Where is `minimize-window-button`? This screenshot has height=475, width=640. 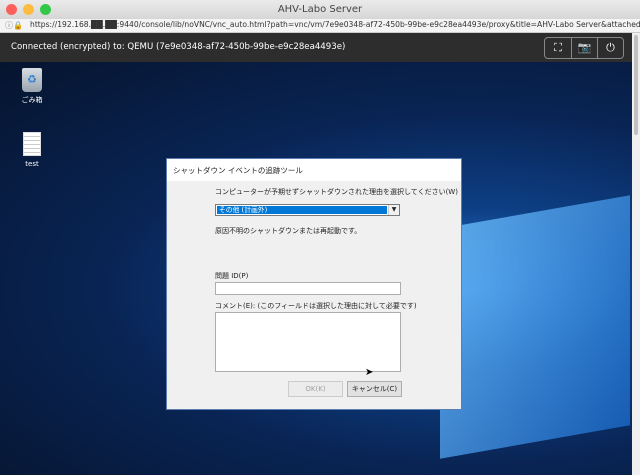
minimize-window-button is located at coordinates (28, 9).